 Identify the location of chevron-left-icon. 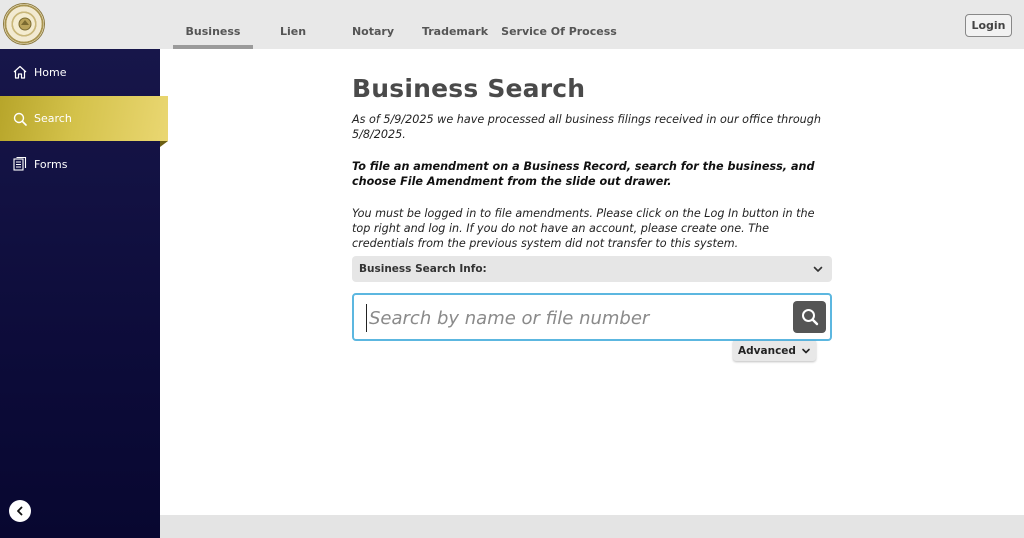
(20, 511).